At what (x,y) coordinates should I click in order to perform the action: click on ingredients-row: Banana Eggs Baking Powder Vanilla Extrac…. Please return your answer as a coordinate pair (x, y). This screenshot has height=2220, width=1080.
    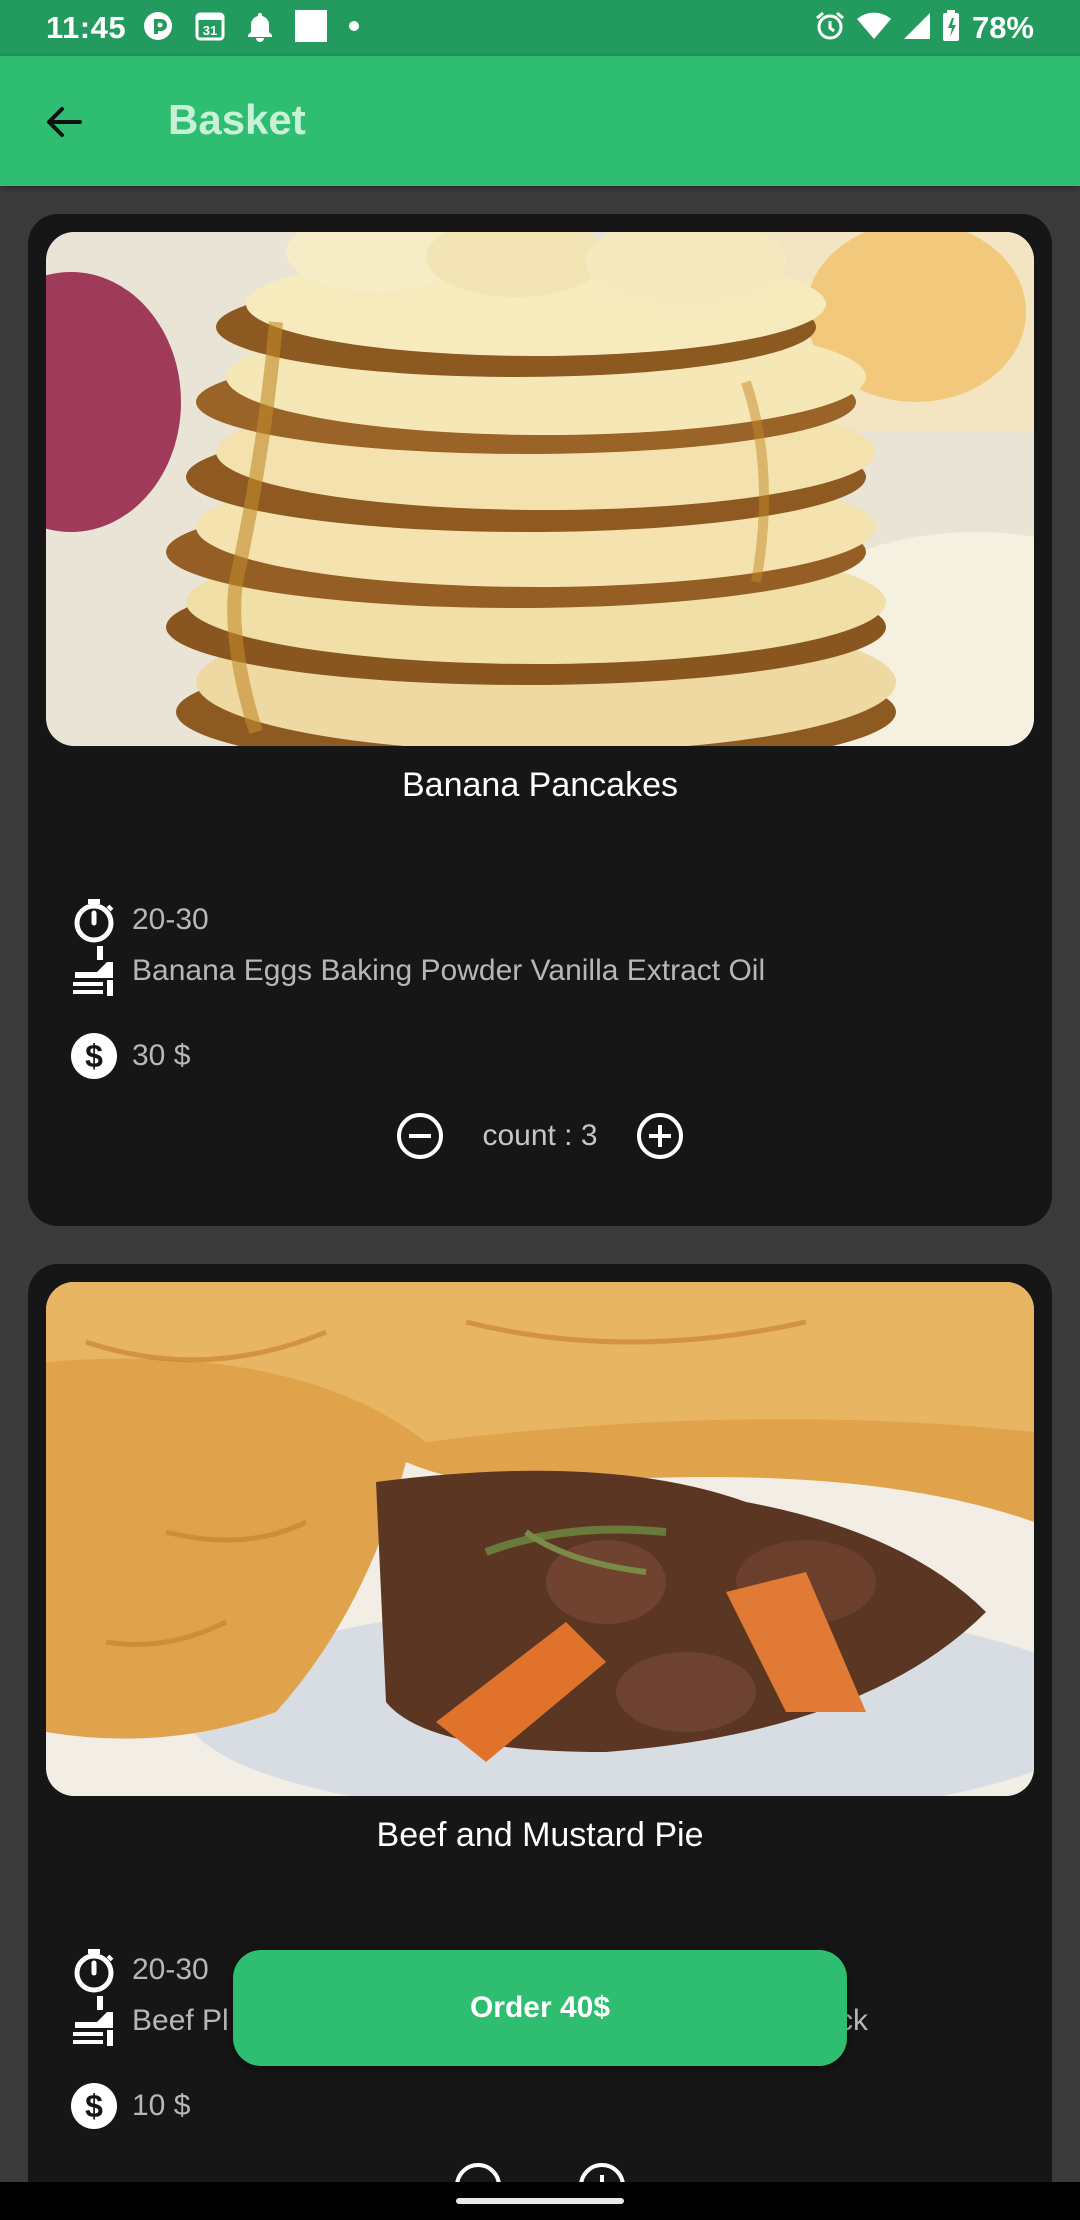
    Looking at the image, I should click on (416, 970).